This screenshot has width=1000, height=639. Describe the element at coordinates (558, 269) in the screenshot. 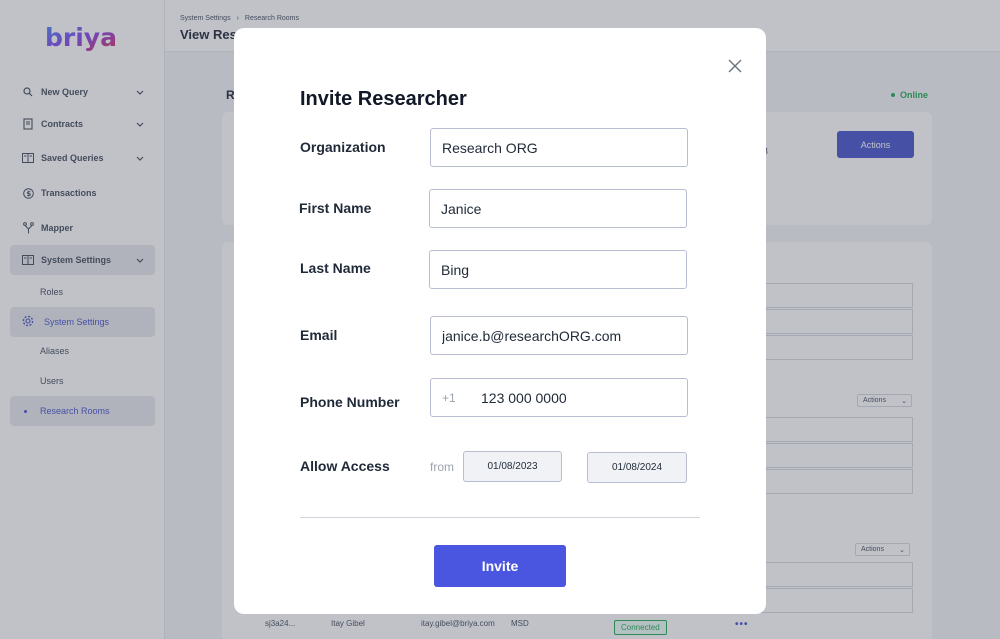

I see `last-name-field` at that location.